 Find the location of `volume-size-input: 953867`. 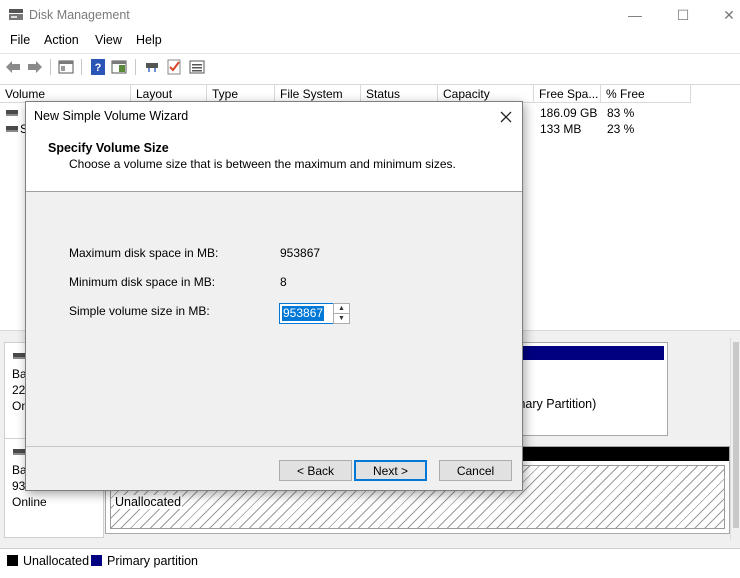

volume-size-input: 953867 is located at coordinates (306, 313).